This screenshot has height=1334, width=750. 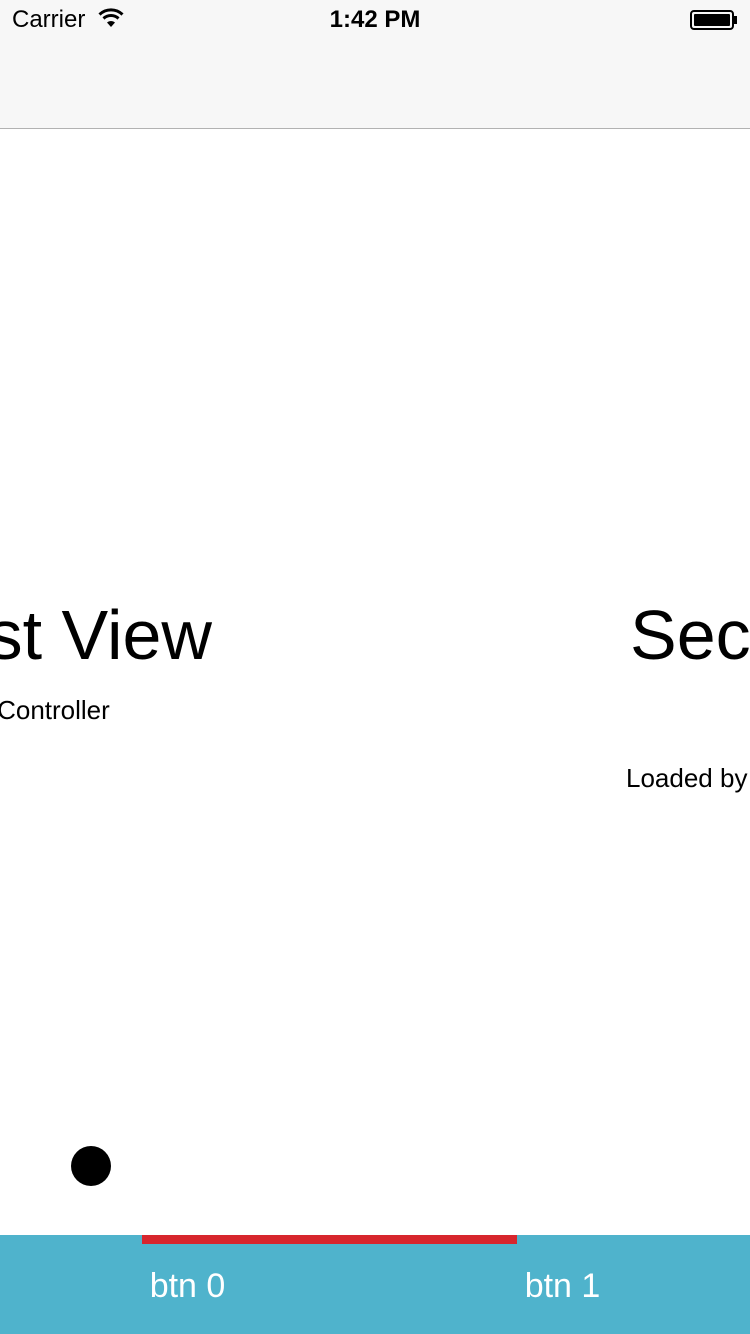 I want to click on second-view-title: Second View, so click(x=690, y=635).